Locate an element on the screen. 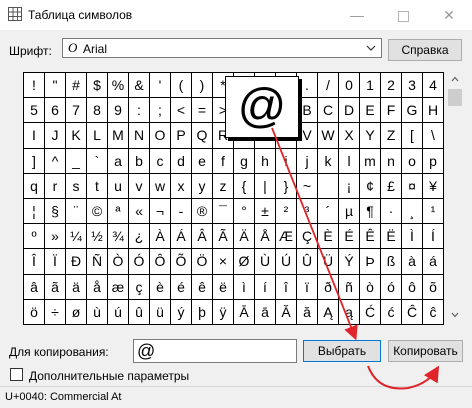 The image size is (472, 408). character-cell: ¬ is located at coordinates (160, 211).